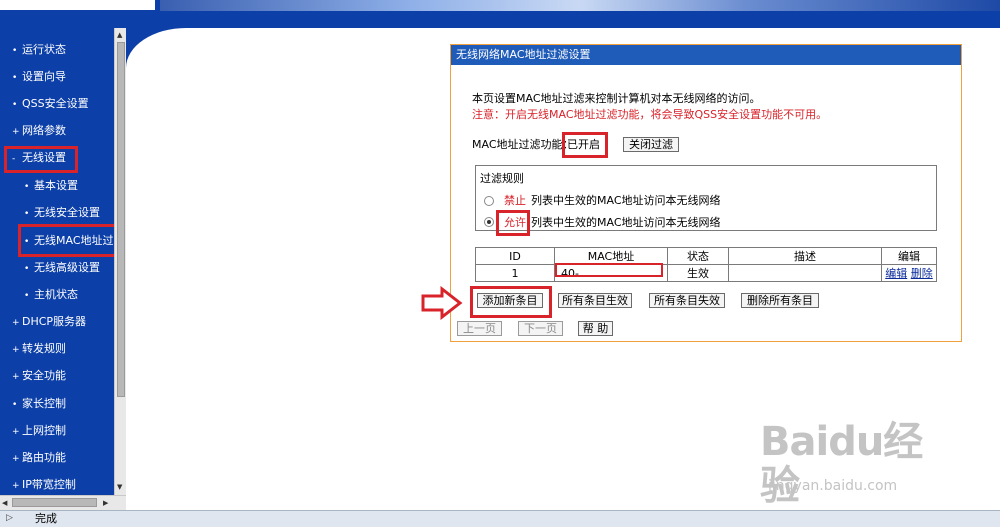 This screenshot has width=1000, height=527. Describe the element at coordinates (479, 328) in the screenshot. I see `prev-page-button: 上一页` at that location.